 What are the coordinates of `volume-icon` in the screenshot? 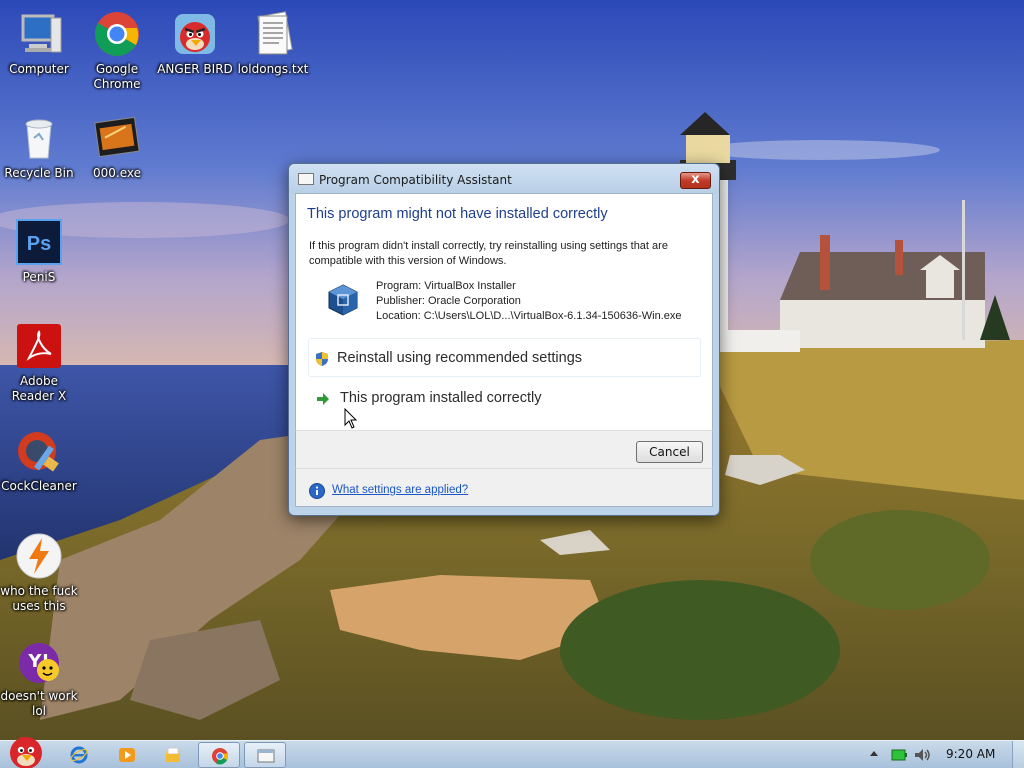 It's located at (922, 755).